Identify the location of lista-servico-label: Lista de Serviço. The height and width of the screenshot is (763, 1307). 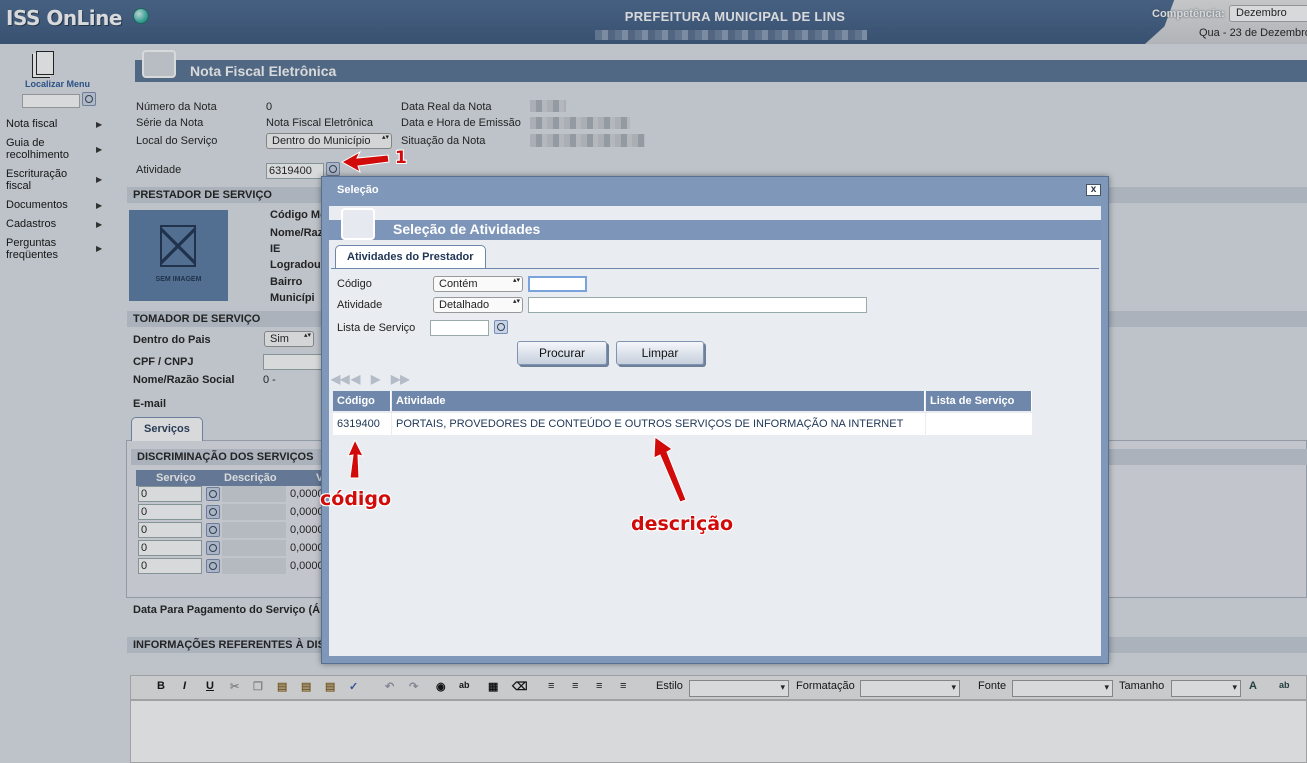
(376, 328).